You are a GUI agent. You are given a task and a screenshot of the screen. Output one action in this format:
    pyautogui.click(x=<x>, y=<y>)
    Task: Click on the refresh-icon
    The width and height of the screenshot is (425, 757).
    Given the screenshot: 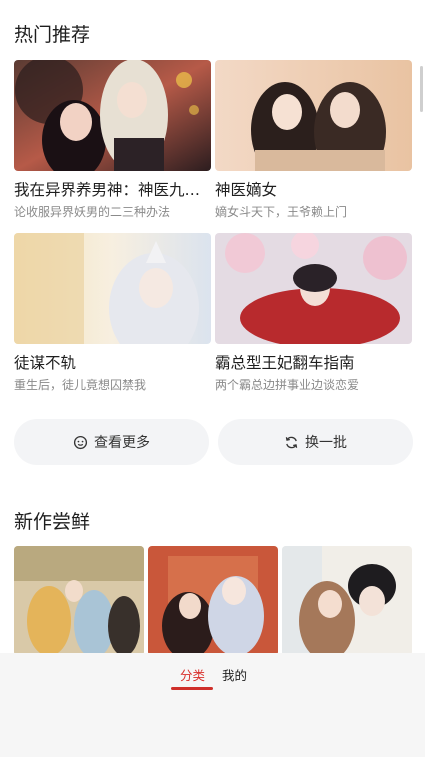 What is the action you would take?
    pyautogui.click(x=291, y=442)
    